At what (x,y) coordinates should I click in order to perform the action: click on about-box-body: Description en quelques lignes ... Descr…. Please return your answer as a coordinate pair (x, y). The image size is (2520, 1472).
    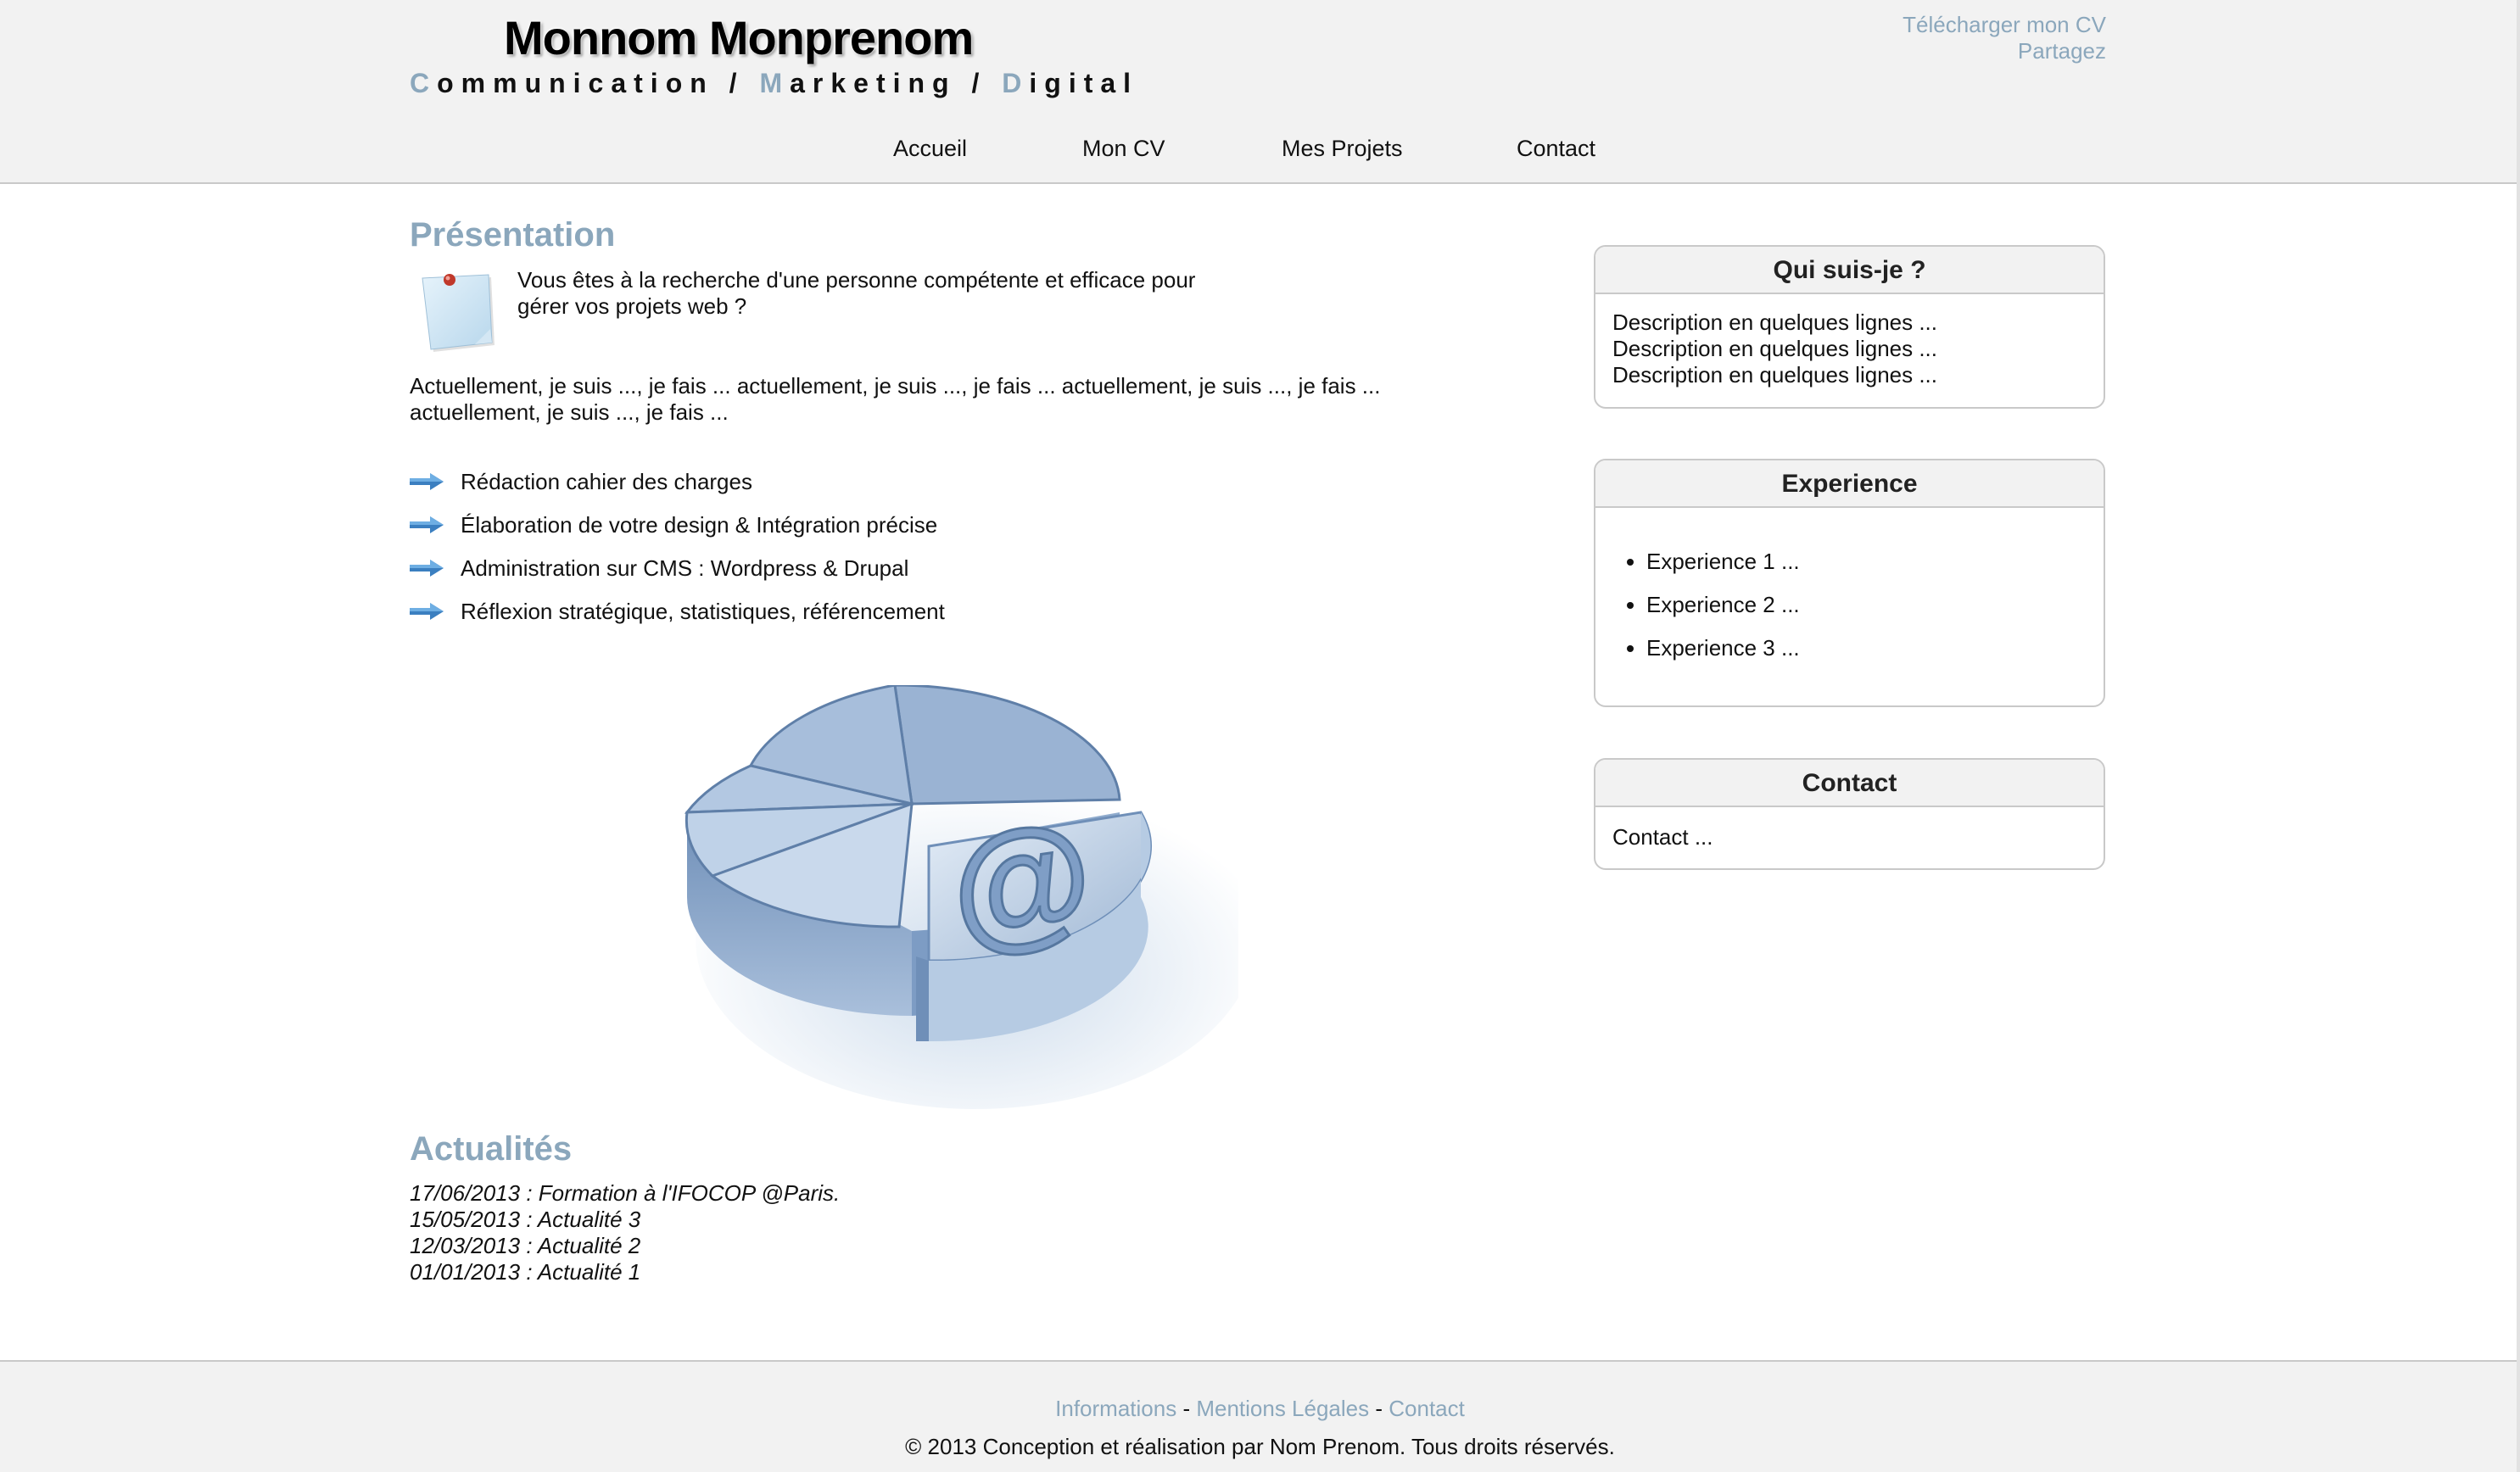
    Looking at the image, I should click on (1849, 349).